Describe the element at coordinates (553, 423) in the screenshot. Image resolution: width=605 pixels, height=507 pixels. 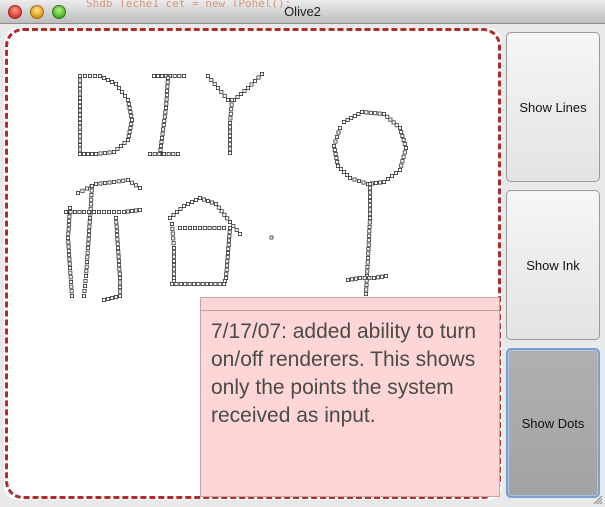
I see `show-dots-button: Show Dots` at that location.